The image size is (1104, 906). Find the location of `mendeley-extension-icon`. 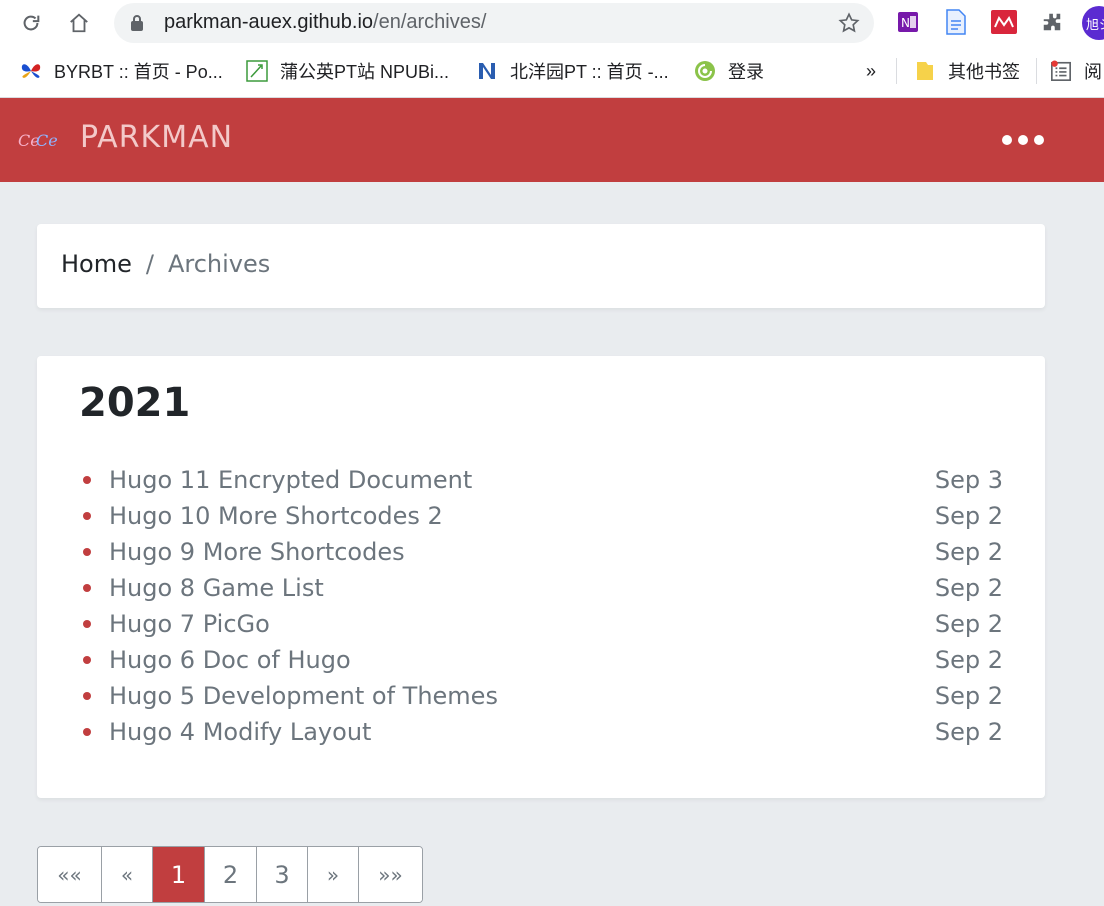

mendeley-extension-icon is located at coordinates (1004, 22).